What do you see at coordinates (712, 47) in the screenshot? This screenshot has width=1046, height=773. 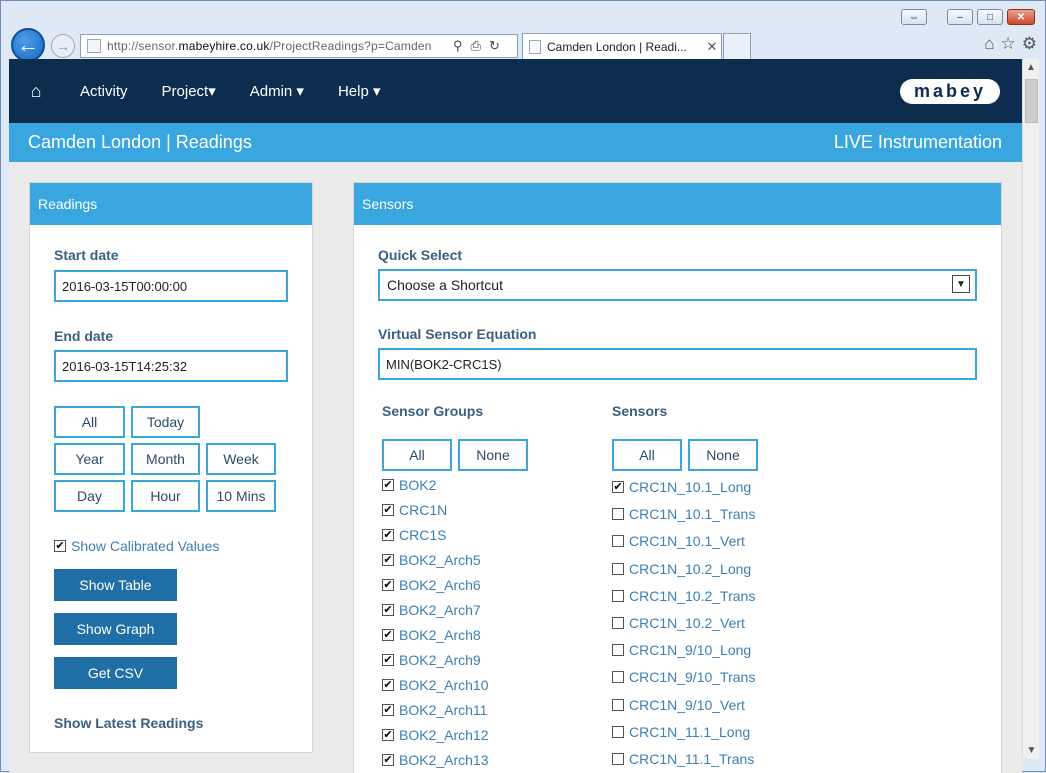 I see `tab-close-icon: ✕` at bounding box center [712, 47].